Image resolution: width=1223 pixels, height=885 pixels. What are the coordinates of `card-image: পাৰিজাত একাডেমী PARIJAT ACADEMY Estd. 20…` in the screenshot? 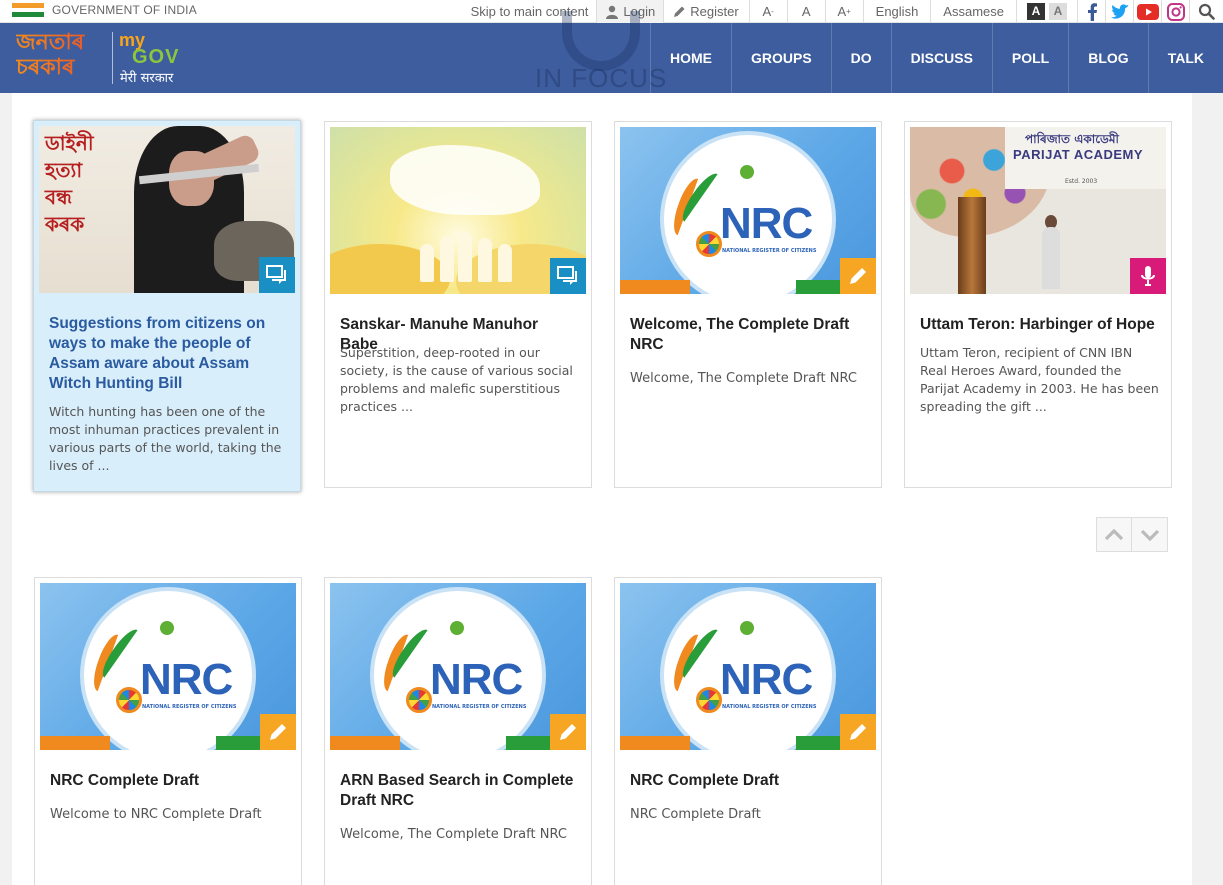 It's located at (1038, 210).